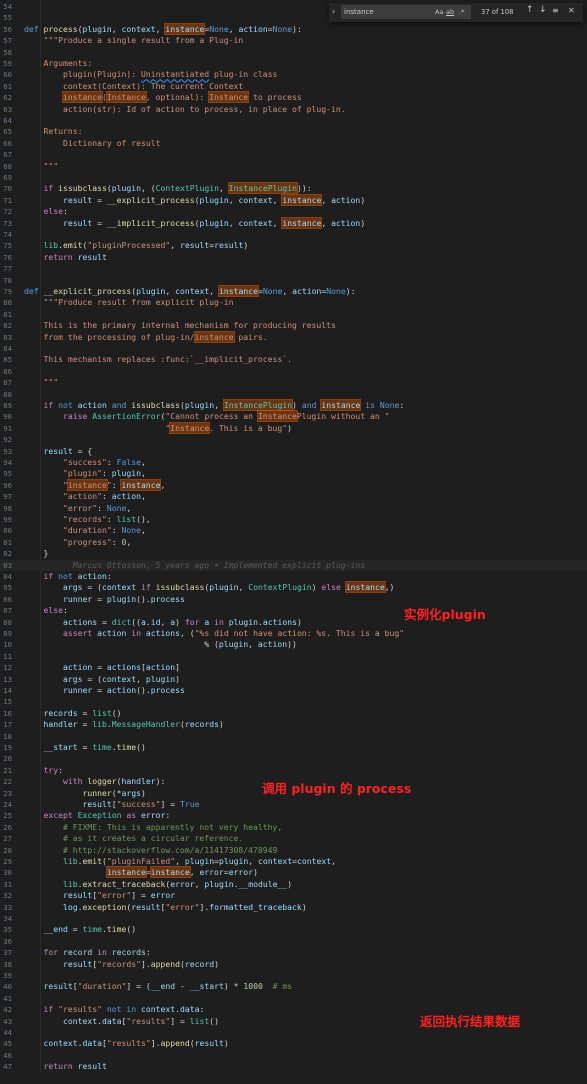  What do you see at coordinates (293, 154) in the screenshot?
I see `code-line: 67` at bounding box center [293, 154].